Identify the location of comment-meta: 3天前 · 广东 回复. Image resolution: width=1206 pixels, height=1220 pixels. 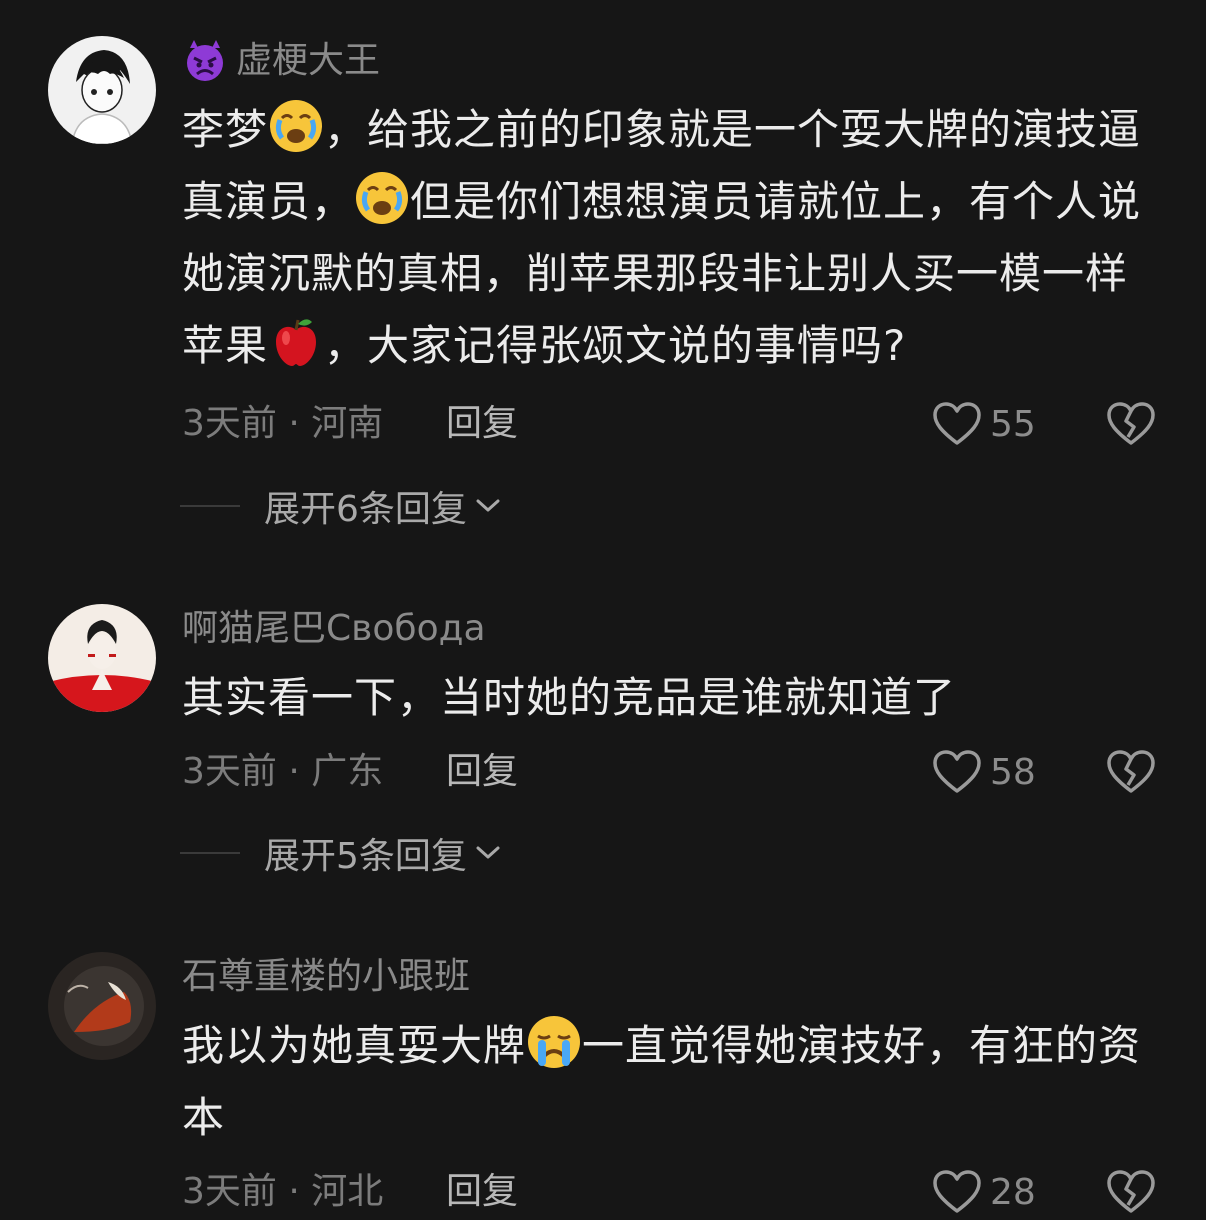
(350, 772).